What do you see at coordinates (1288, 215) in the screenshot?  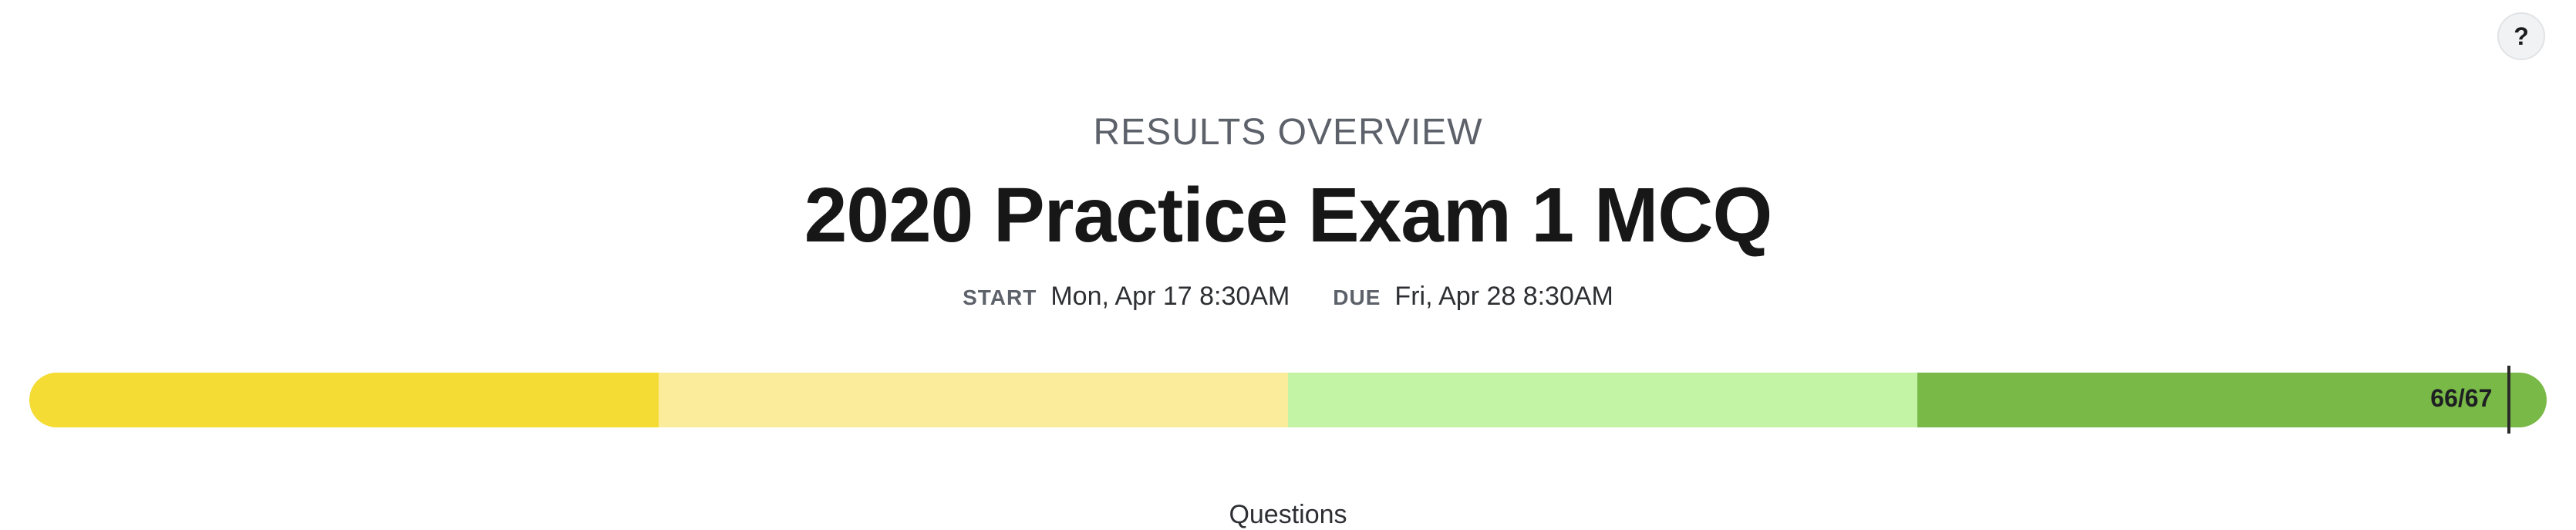 I see `exam-title: 2020 Practice Exam 1 MCQ` at bounding box center [1288, 215].